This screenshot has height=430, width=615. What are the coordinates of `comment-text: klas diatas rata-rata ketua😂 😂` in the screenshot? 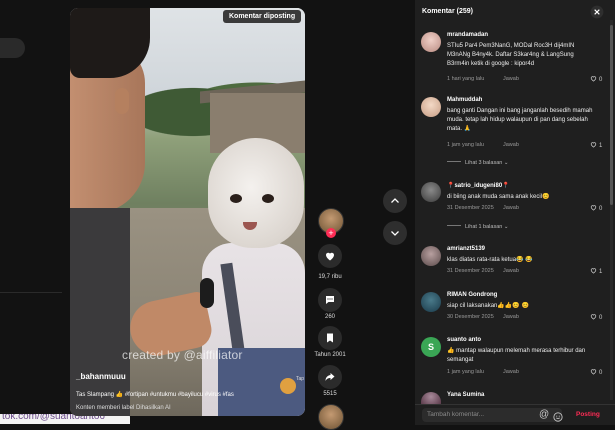 It's located at (490, 260).